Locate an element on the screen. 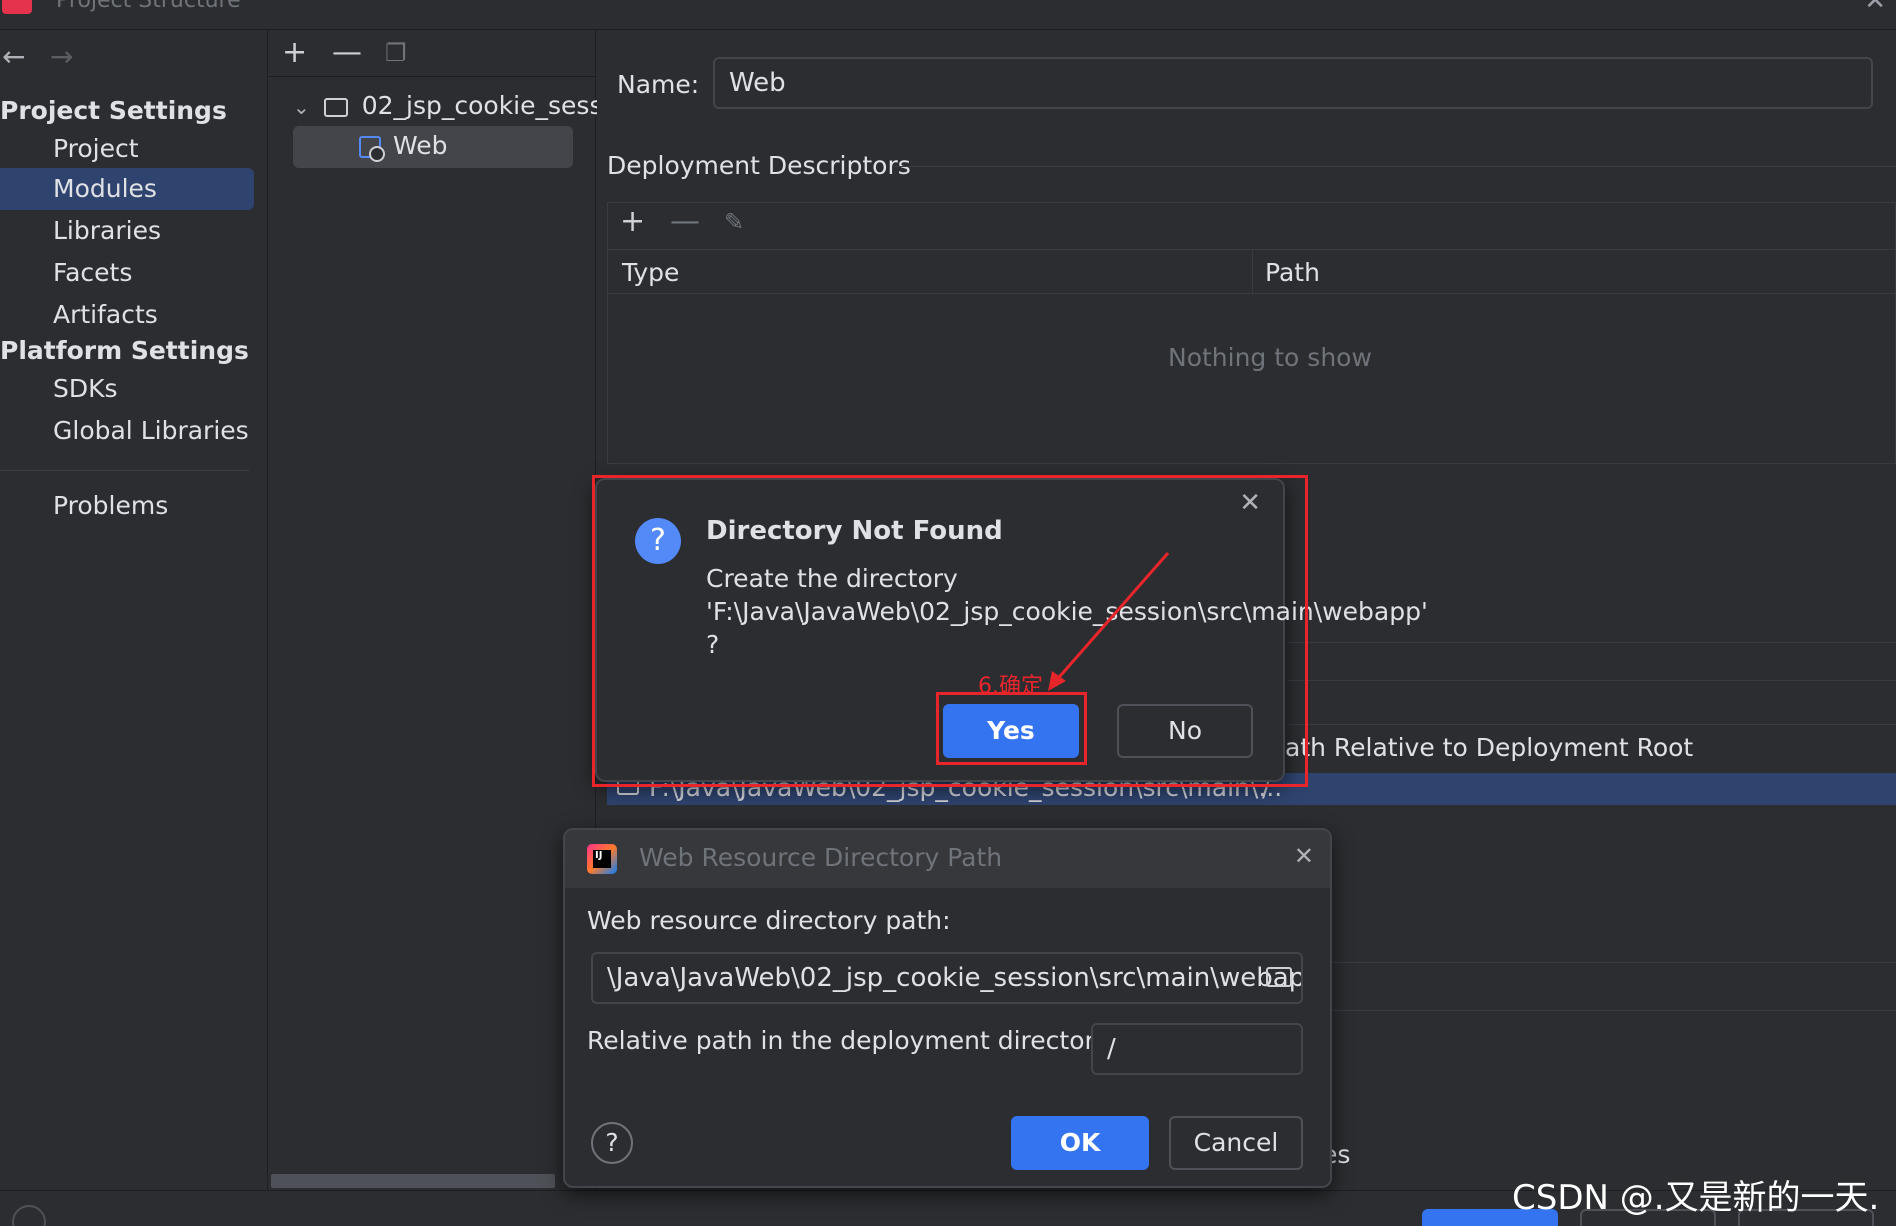 The image size is (1896, 1226). tree-node-web: Web is located at coordinates (433, 147).